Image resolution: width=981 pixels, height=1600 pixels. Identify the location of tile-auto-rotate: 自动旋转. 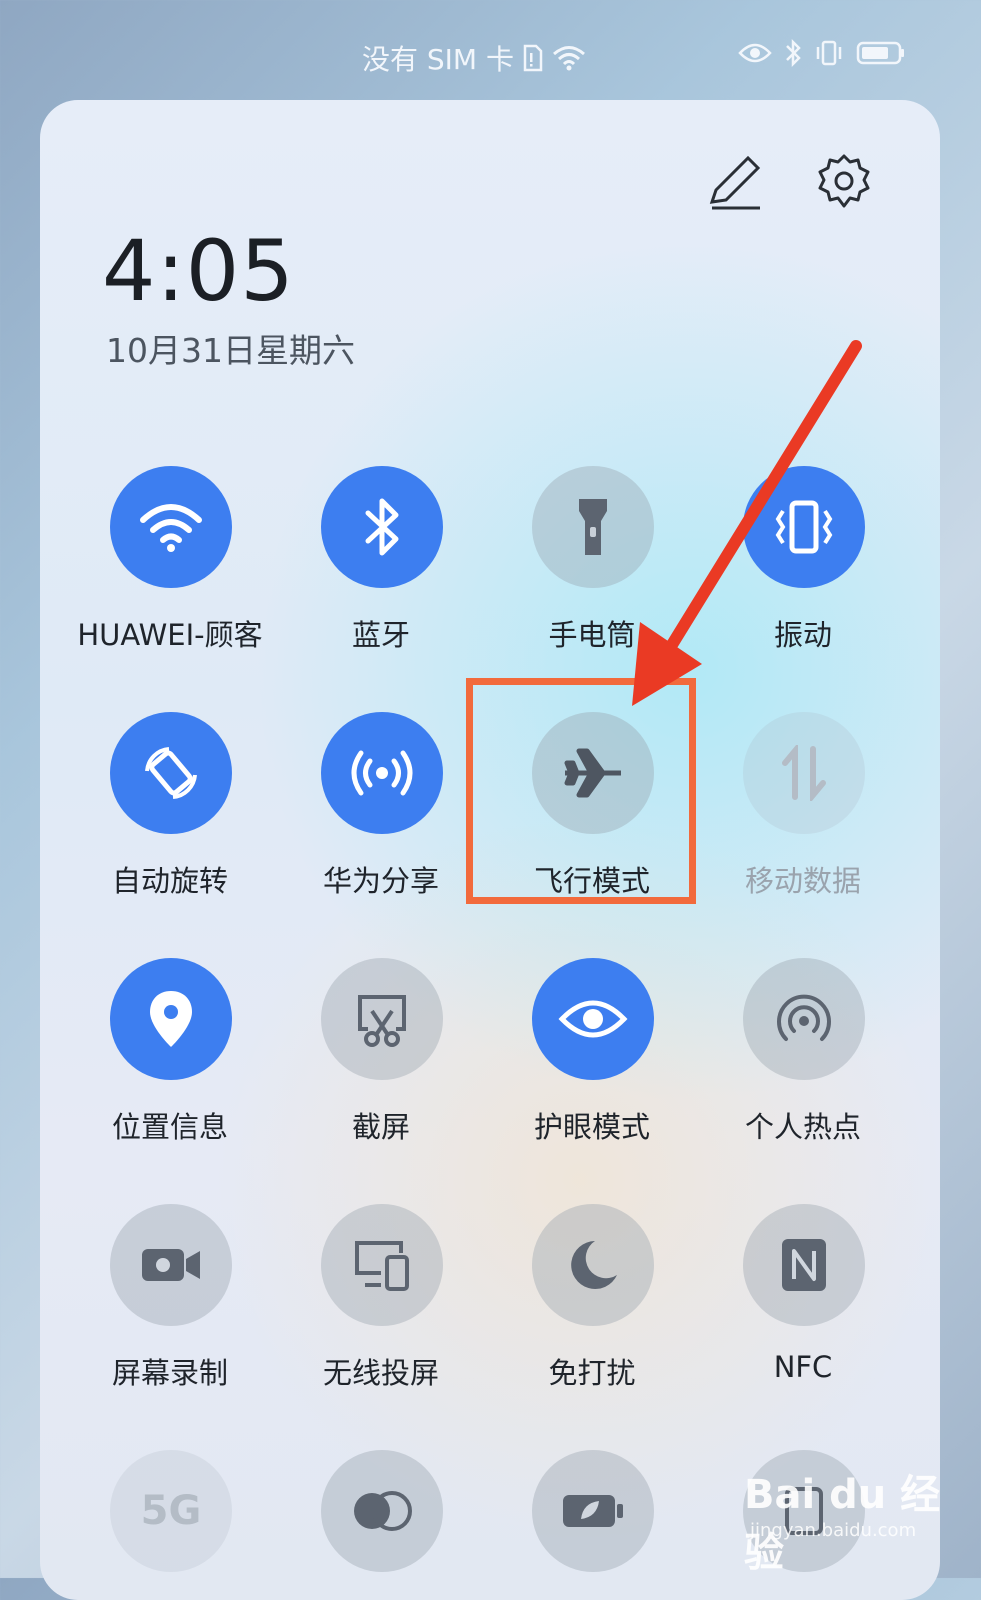
(170, 812).